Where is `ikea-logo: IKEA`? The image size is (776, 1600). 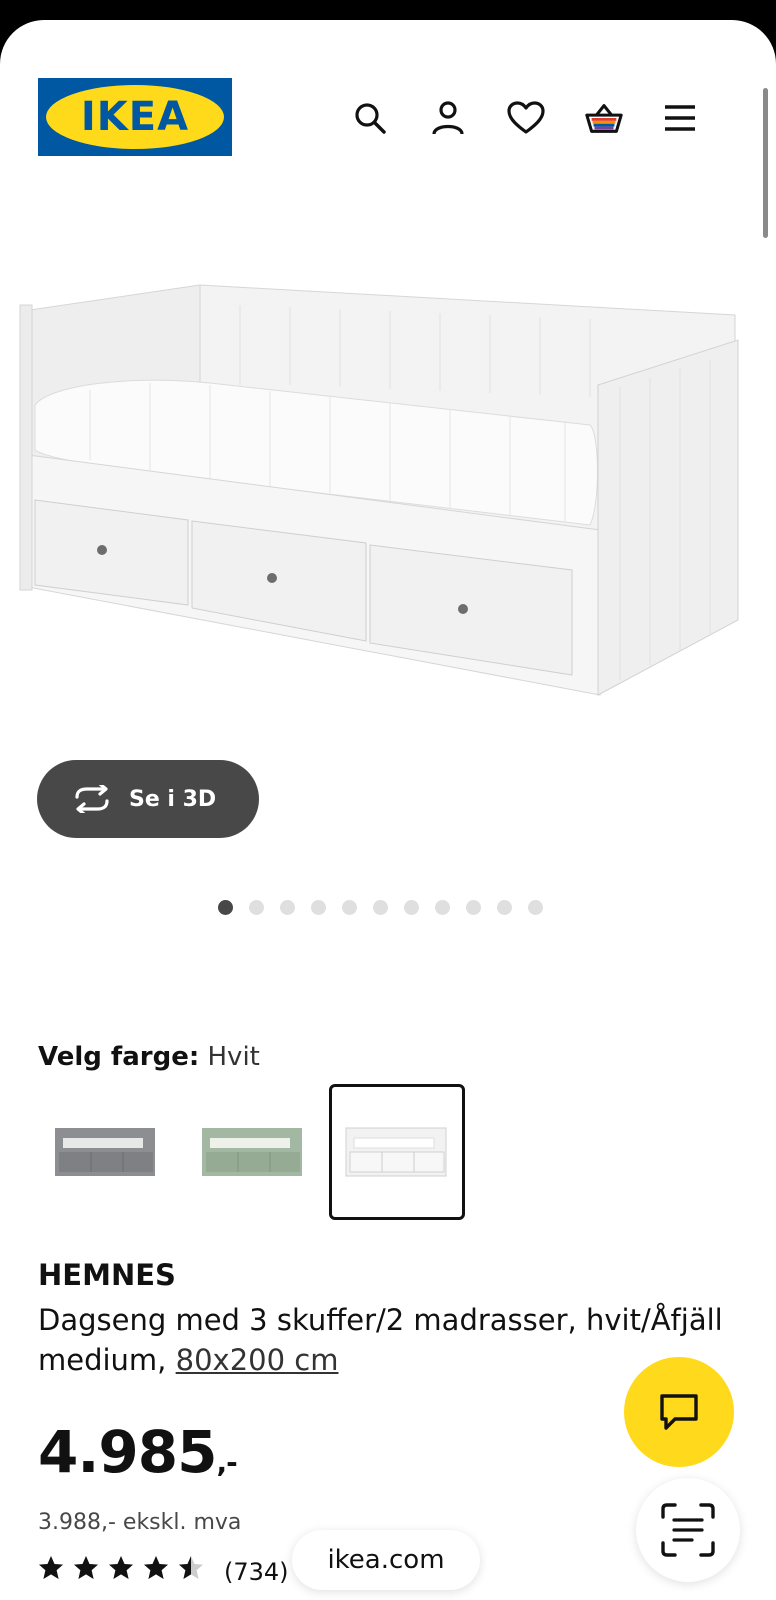 ikea-logo: IKEA is located at coordinates (135, 117).